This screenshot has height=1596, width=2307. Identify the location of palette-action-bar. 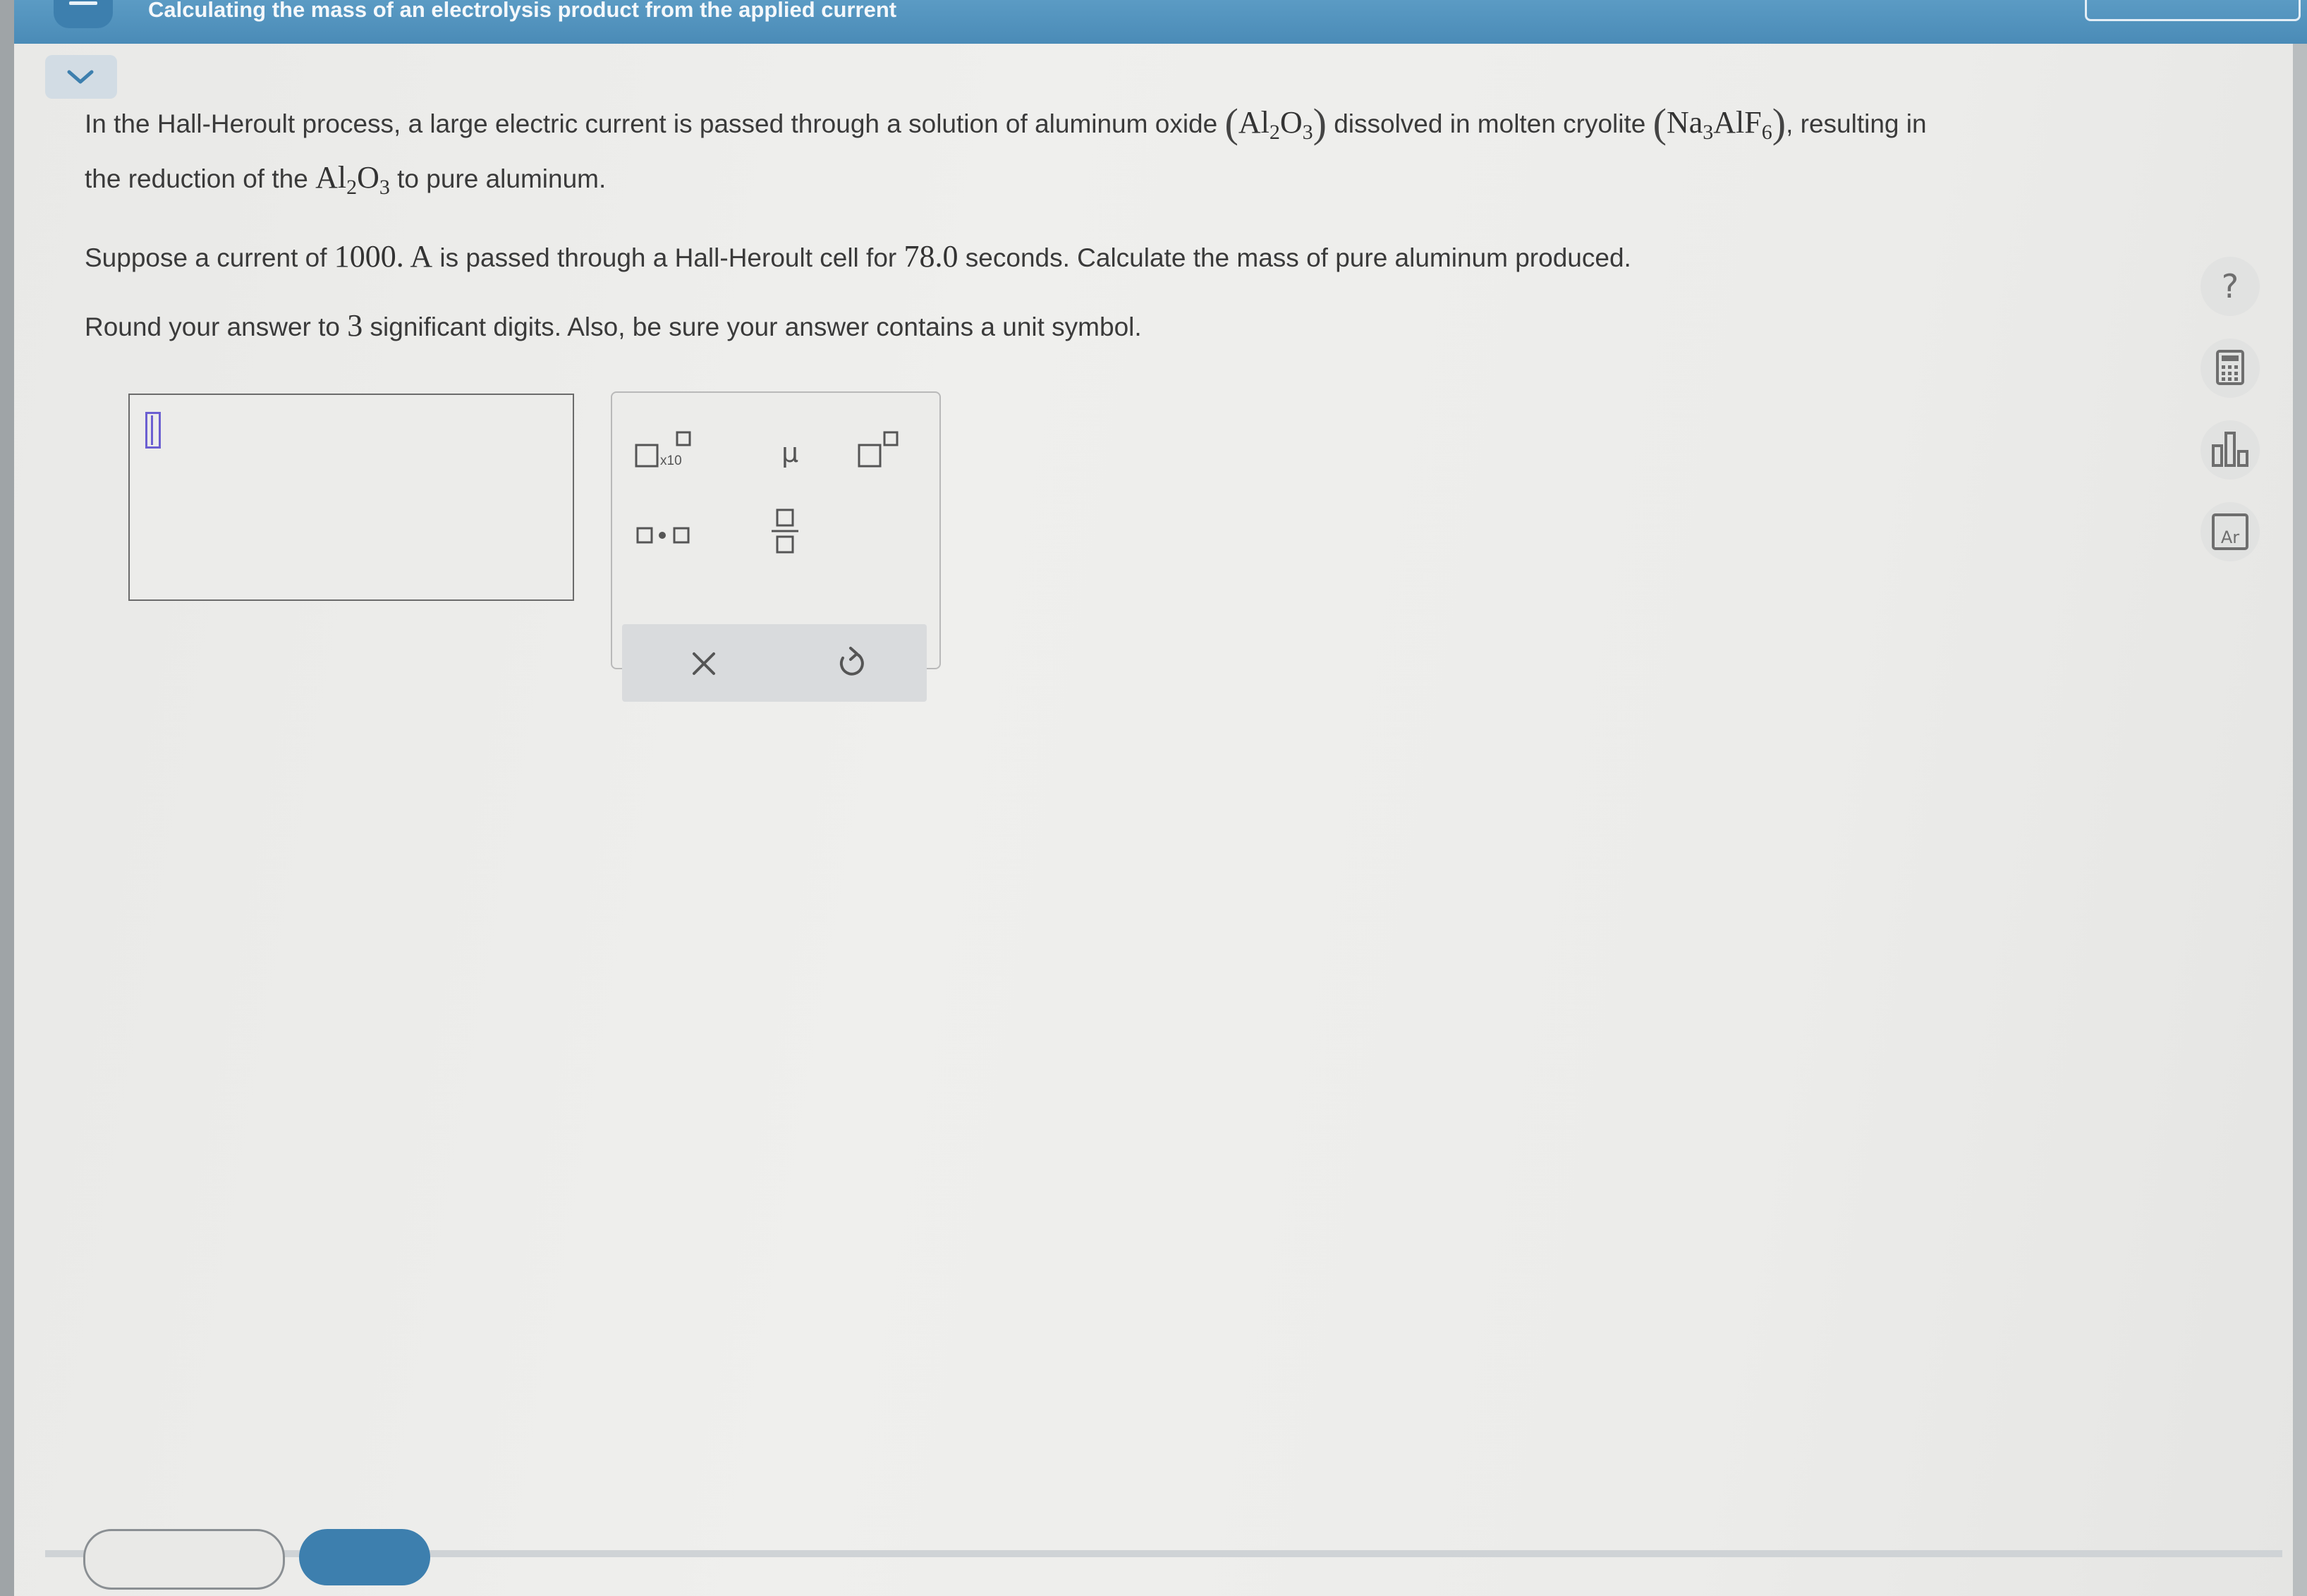
(774, 663).